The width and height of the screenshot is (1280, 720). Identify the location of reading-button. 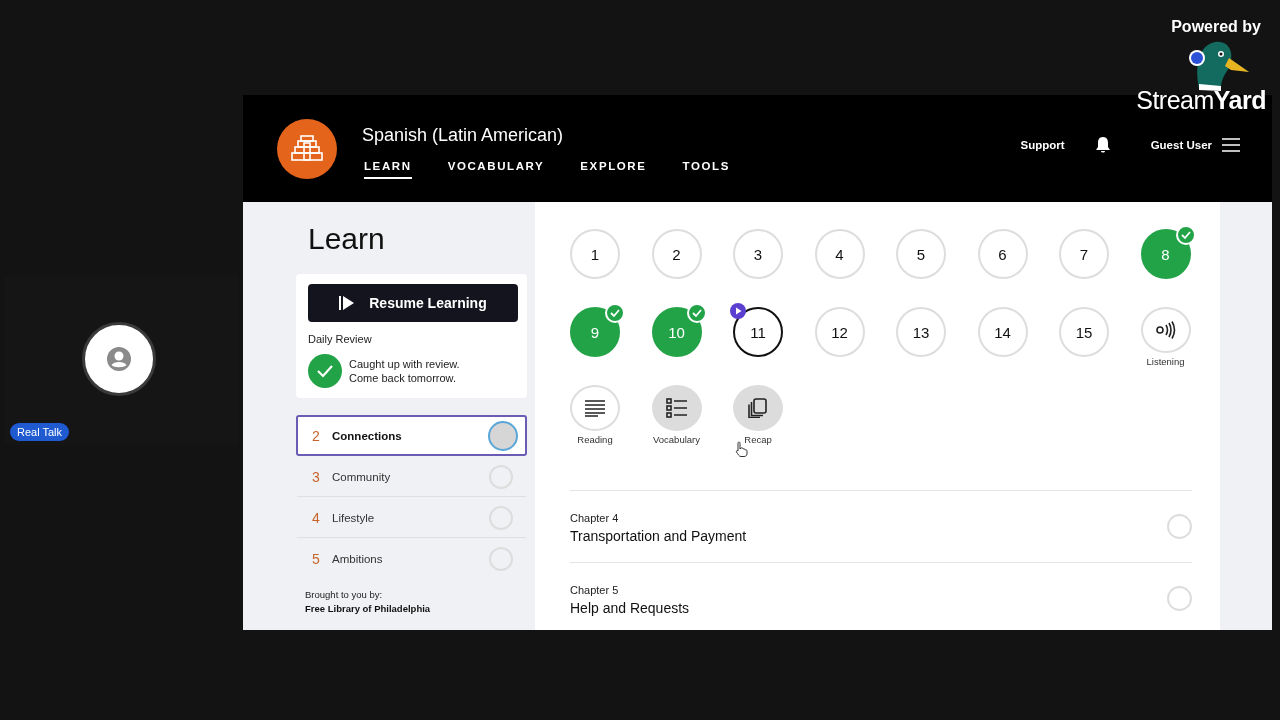
(595, 408).